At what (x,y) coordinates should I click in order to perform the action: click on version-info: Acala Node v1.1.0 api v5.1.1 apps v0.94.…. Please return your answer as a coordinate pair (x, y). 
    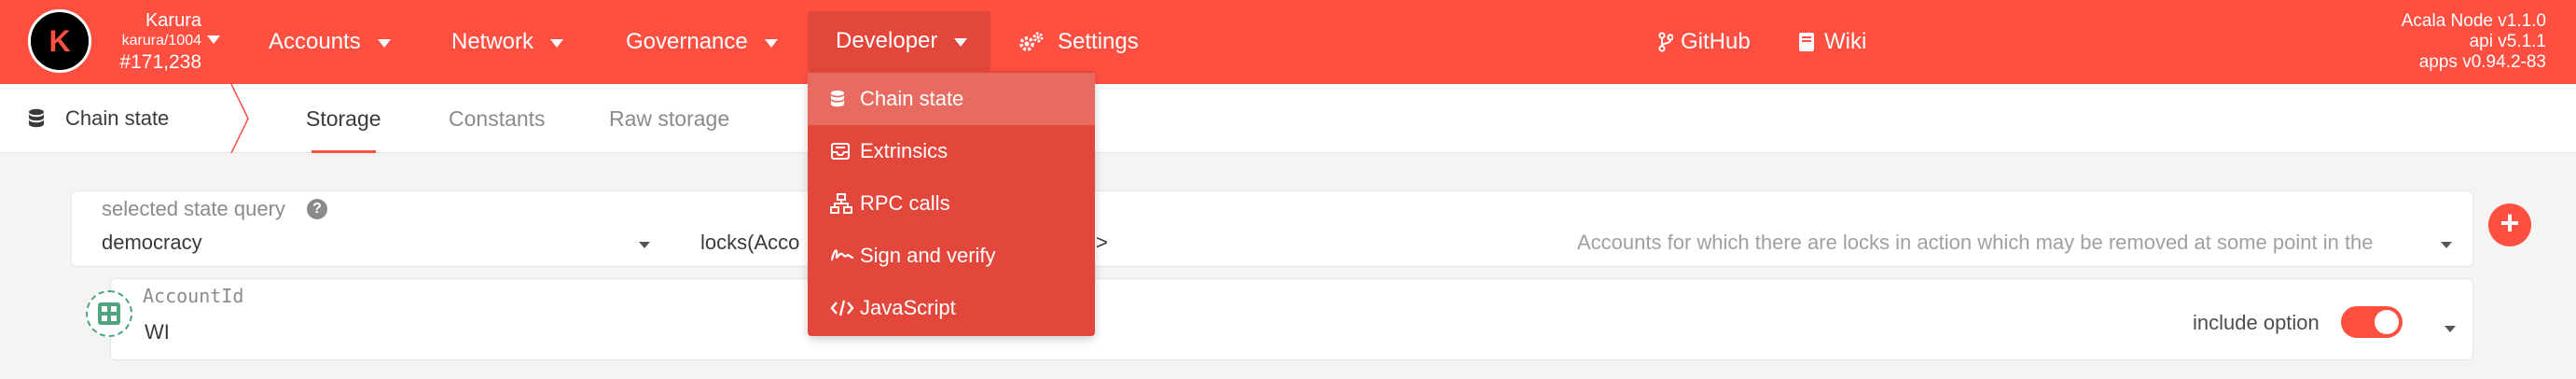
    Looking at the image, I should click on (2474, 42).